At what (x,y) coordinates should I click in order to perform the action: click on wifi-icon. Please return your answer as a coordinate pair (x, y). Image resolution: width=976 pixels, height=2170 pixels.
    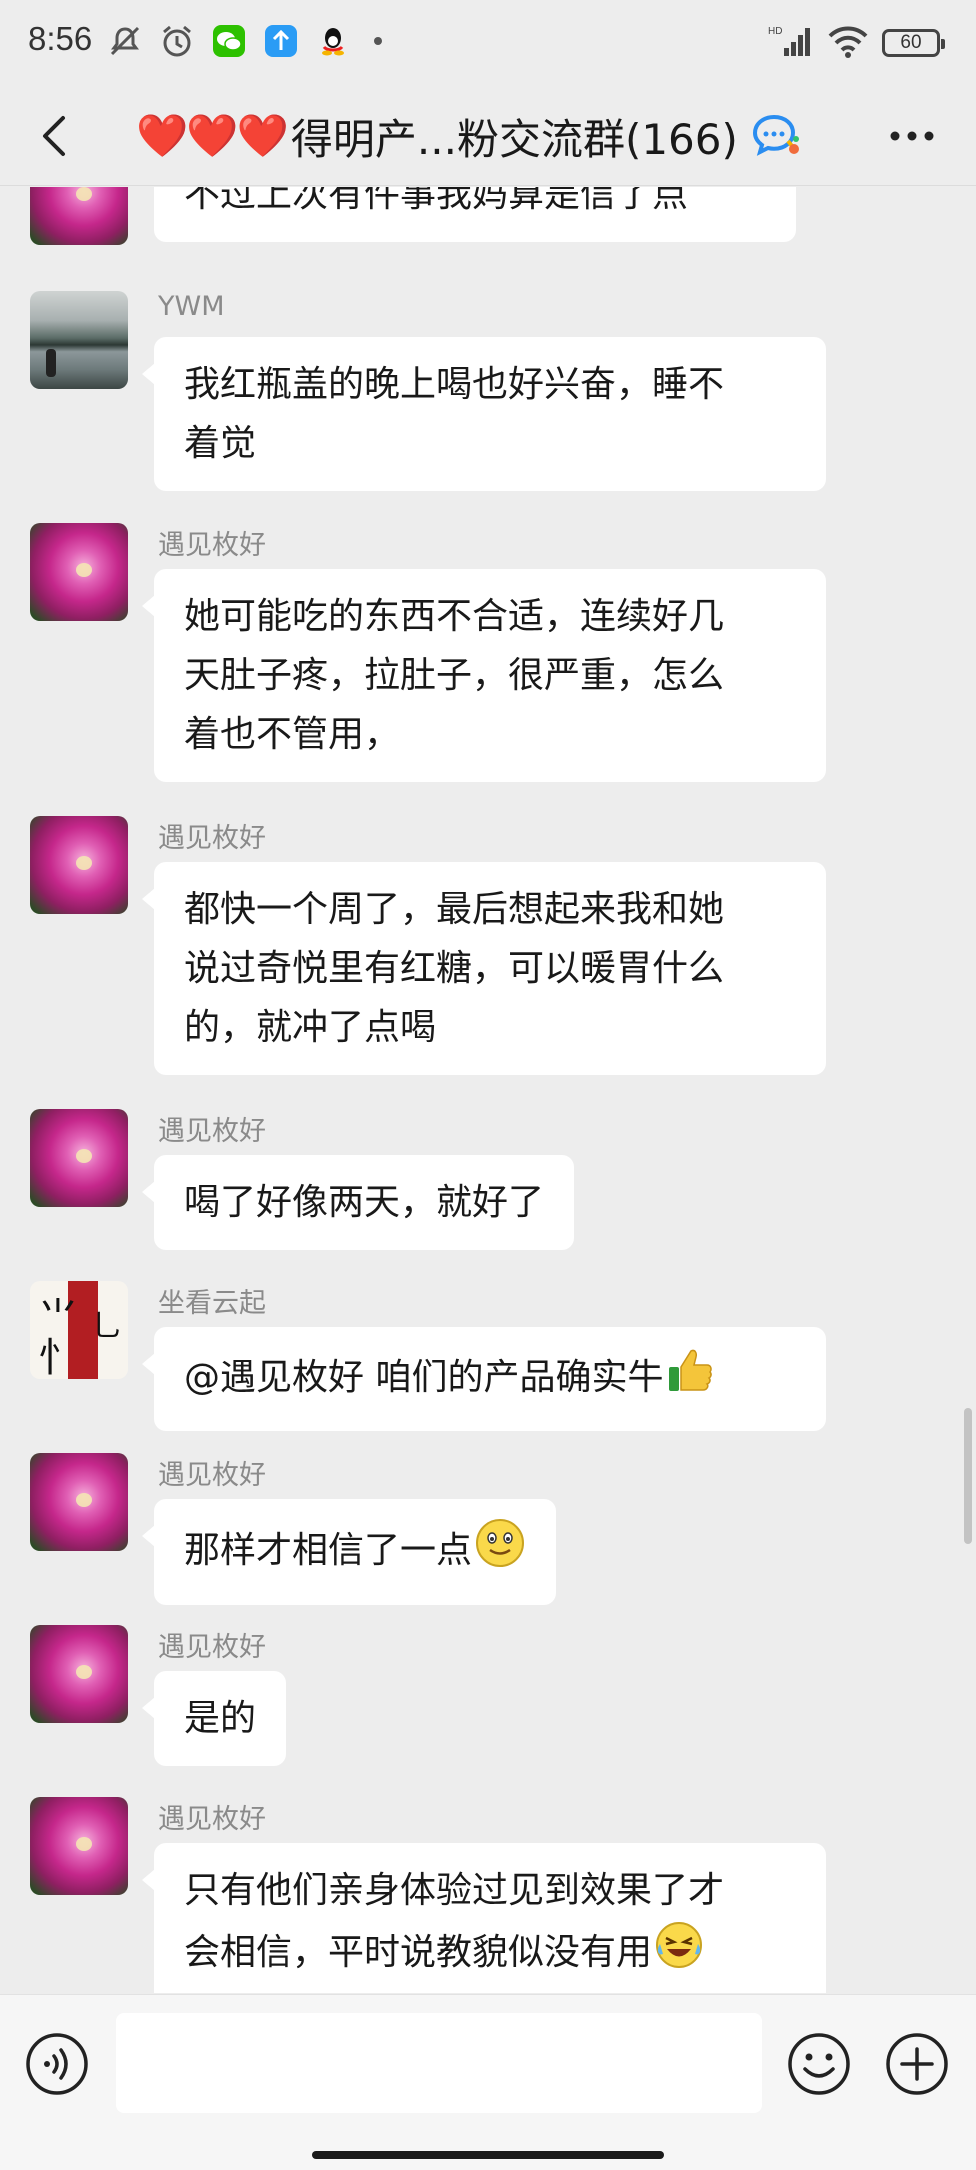
    Looking at the image, I should click on (848, 43).